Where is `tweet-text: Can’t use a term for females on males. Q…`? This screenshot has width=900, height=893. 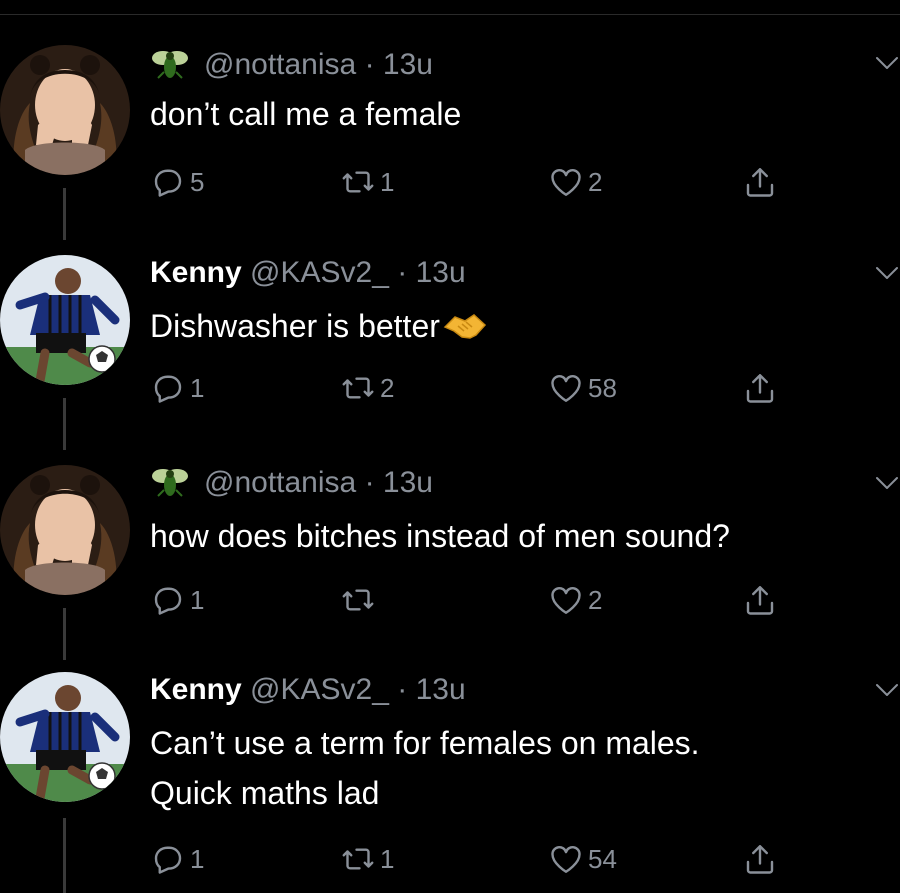
tweet-text: Can’t use a term for females on males. Q… is located at coordinates (425, 768).